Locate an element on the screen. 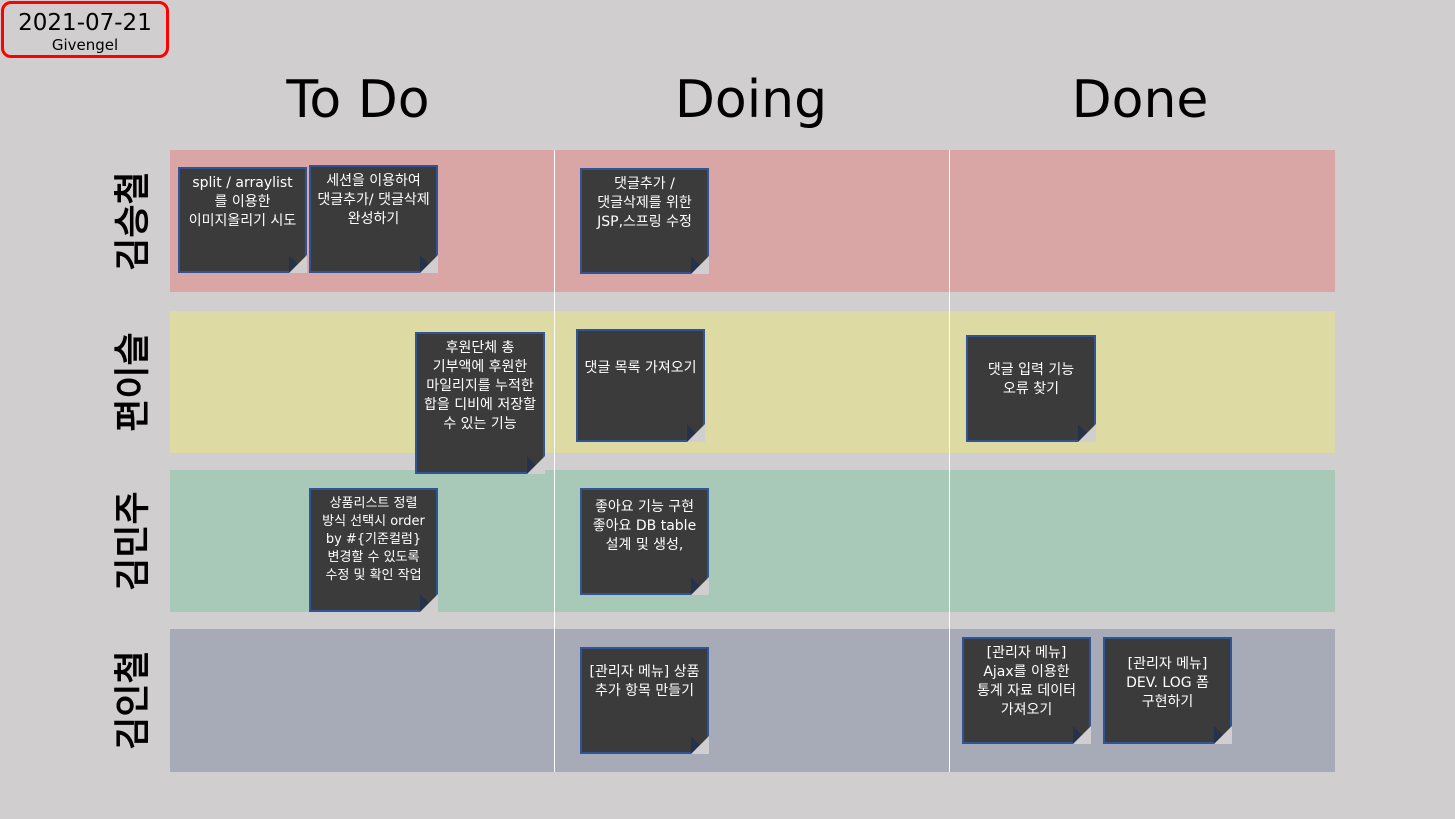 This screenshot has height=819, width=1455. lane-label-4: 김인철 is located at coordinates (131, 700).